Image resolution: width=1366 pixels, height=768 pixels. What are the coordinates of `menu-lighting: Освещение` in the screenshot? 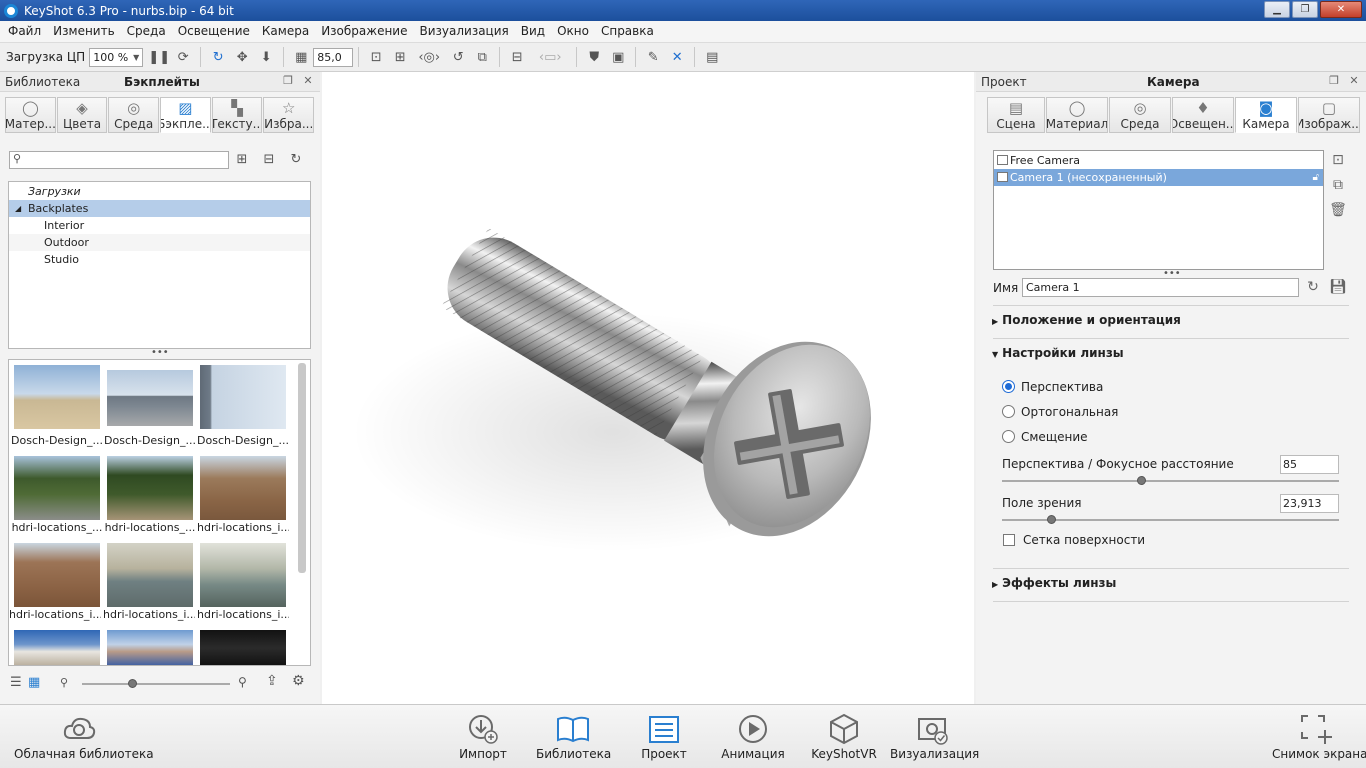 It's located at (214, 31).